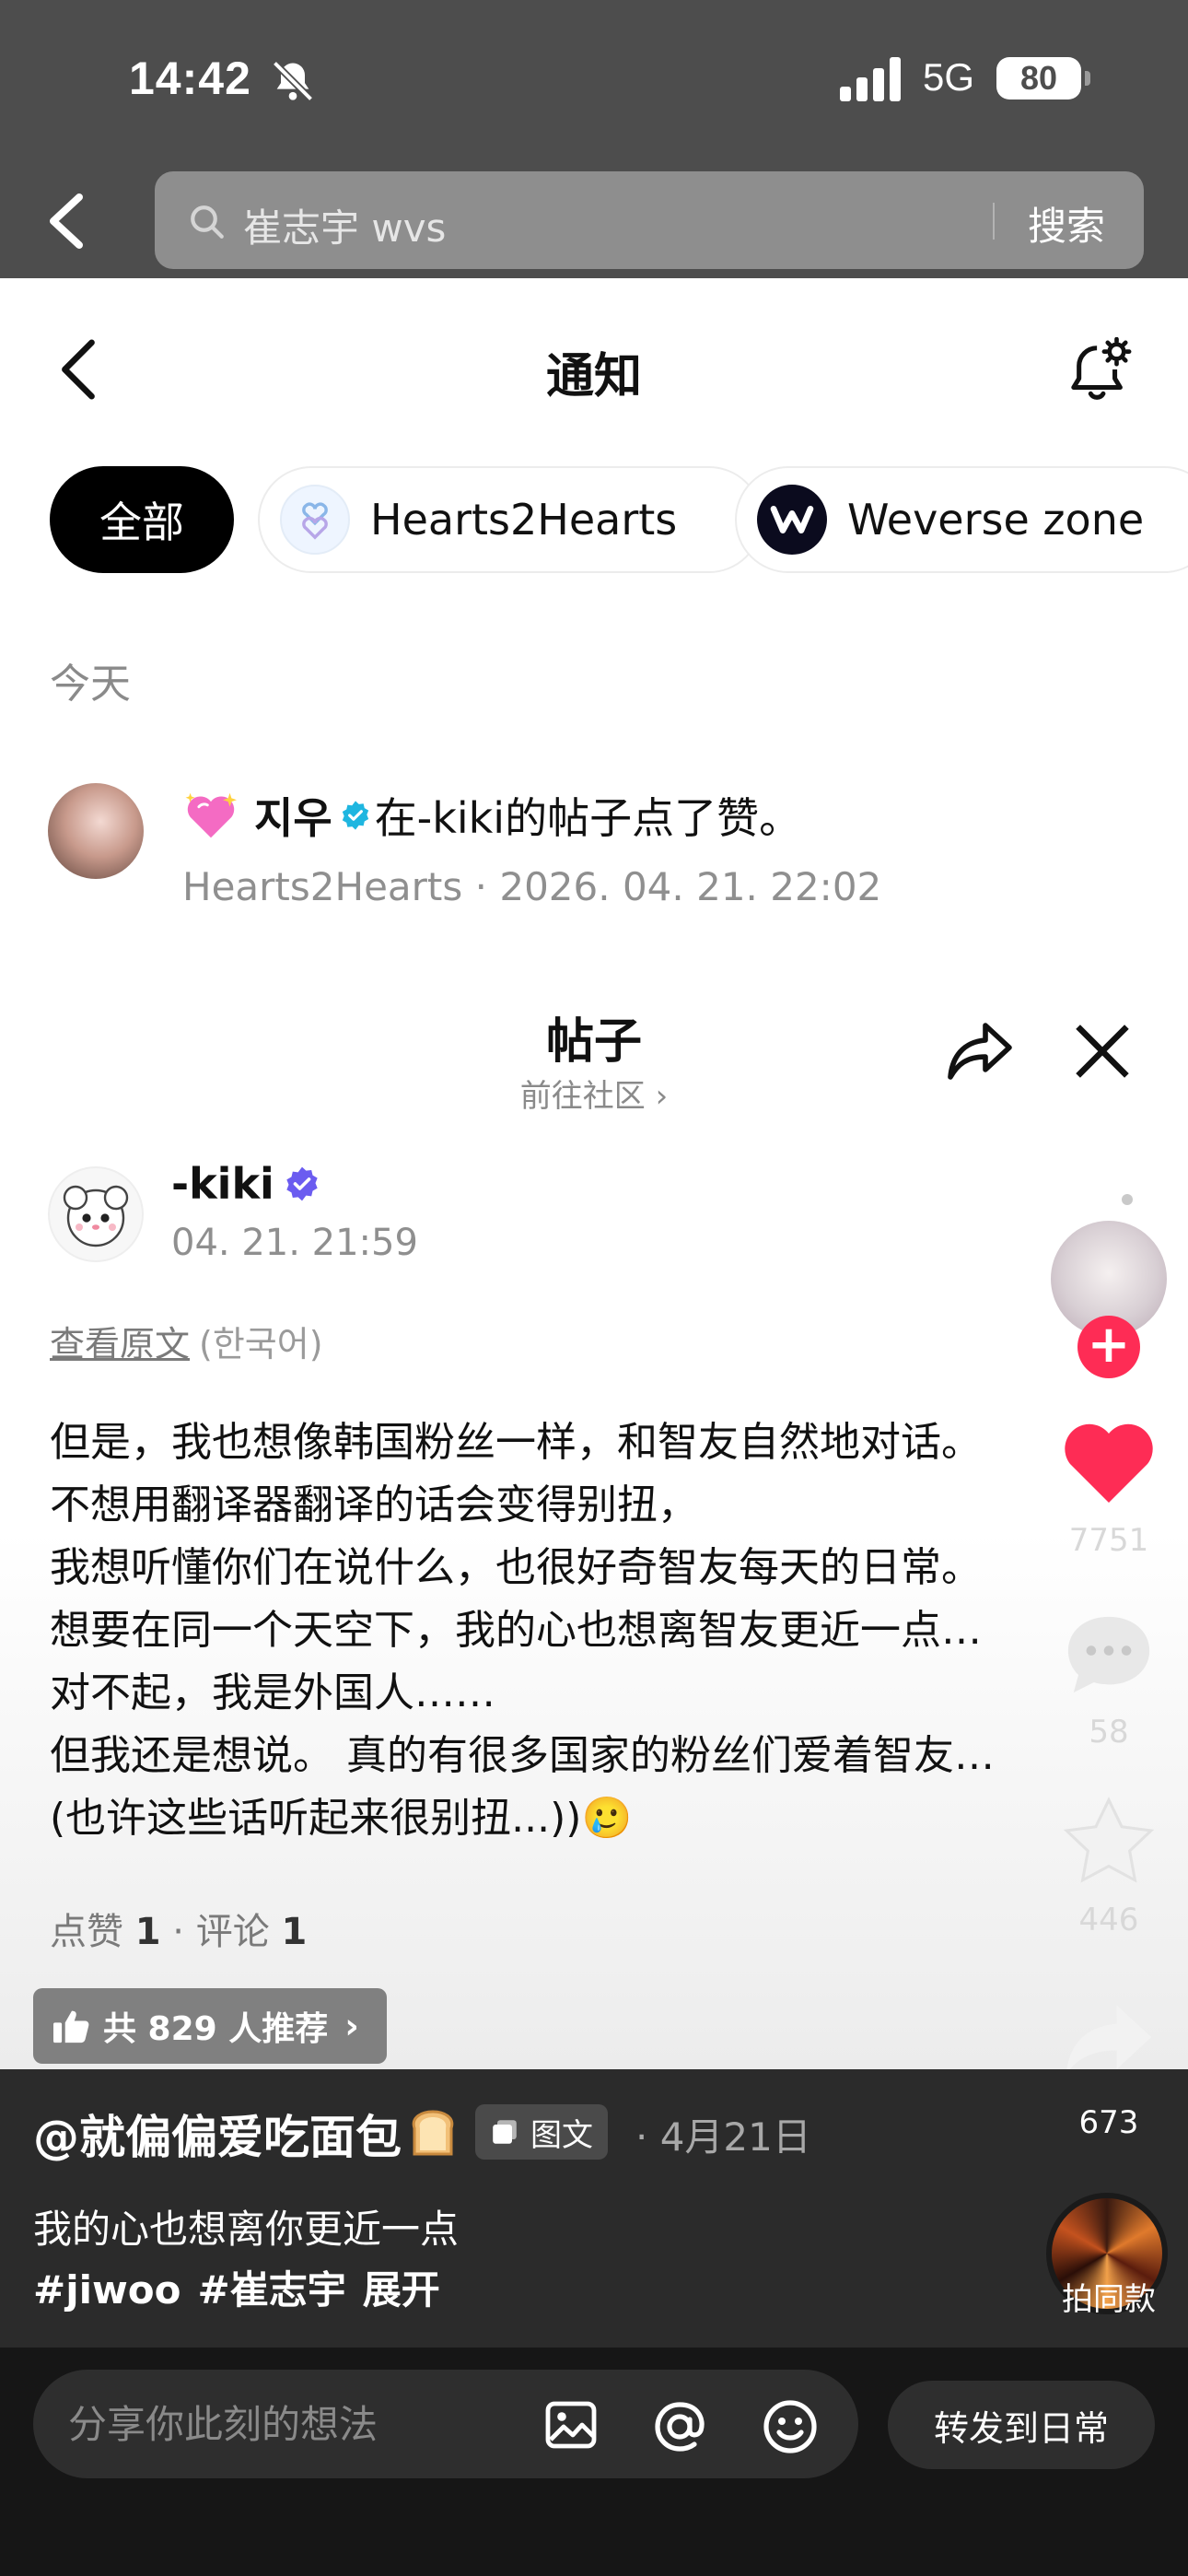 Image resolution: width=1188 pixels, height=2576 pixels. Describe the element at coordinates (1127, 1199) in the screenshot. I see `rail-dot` at that location.